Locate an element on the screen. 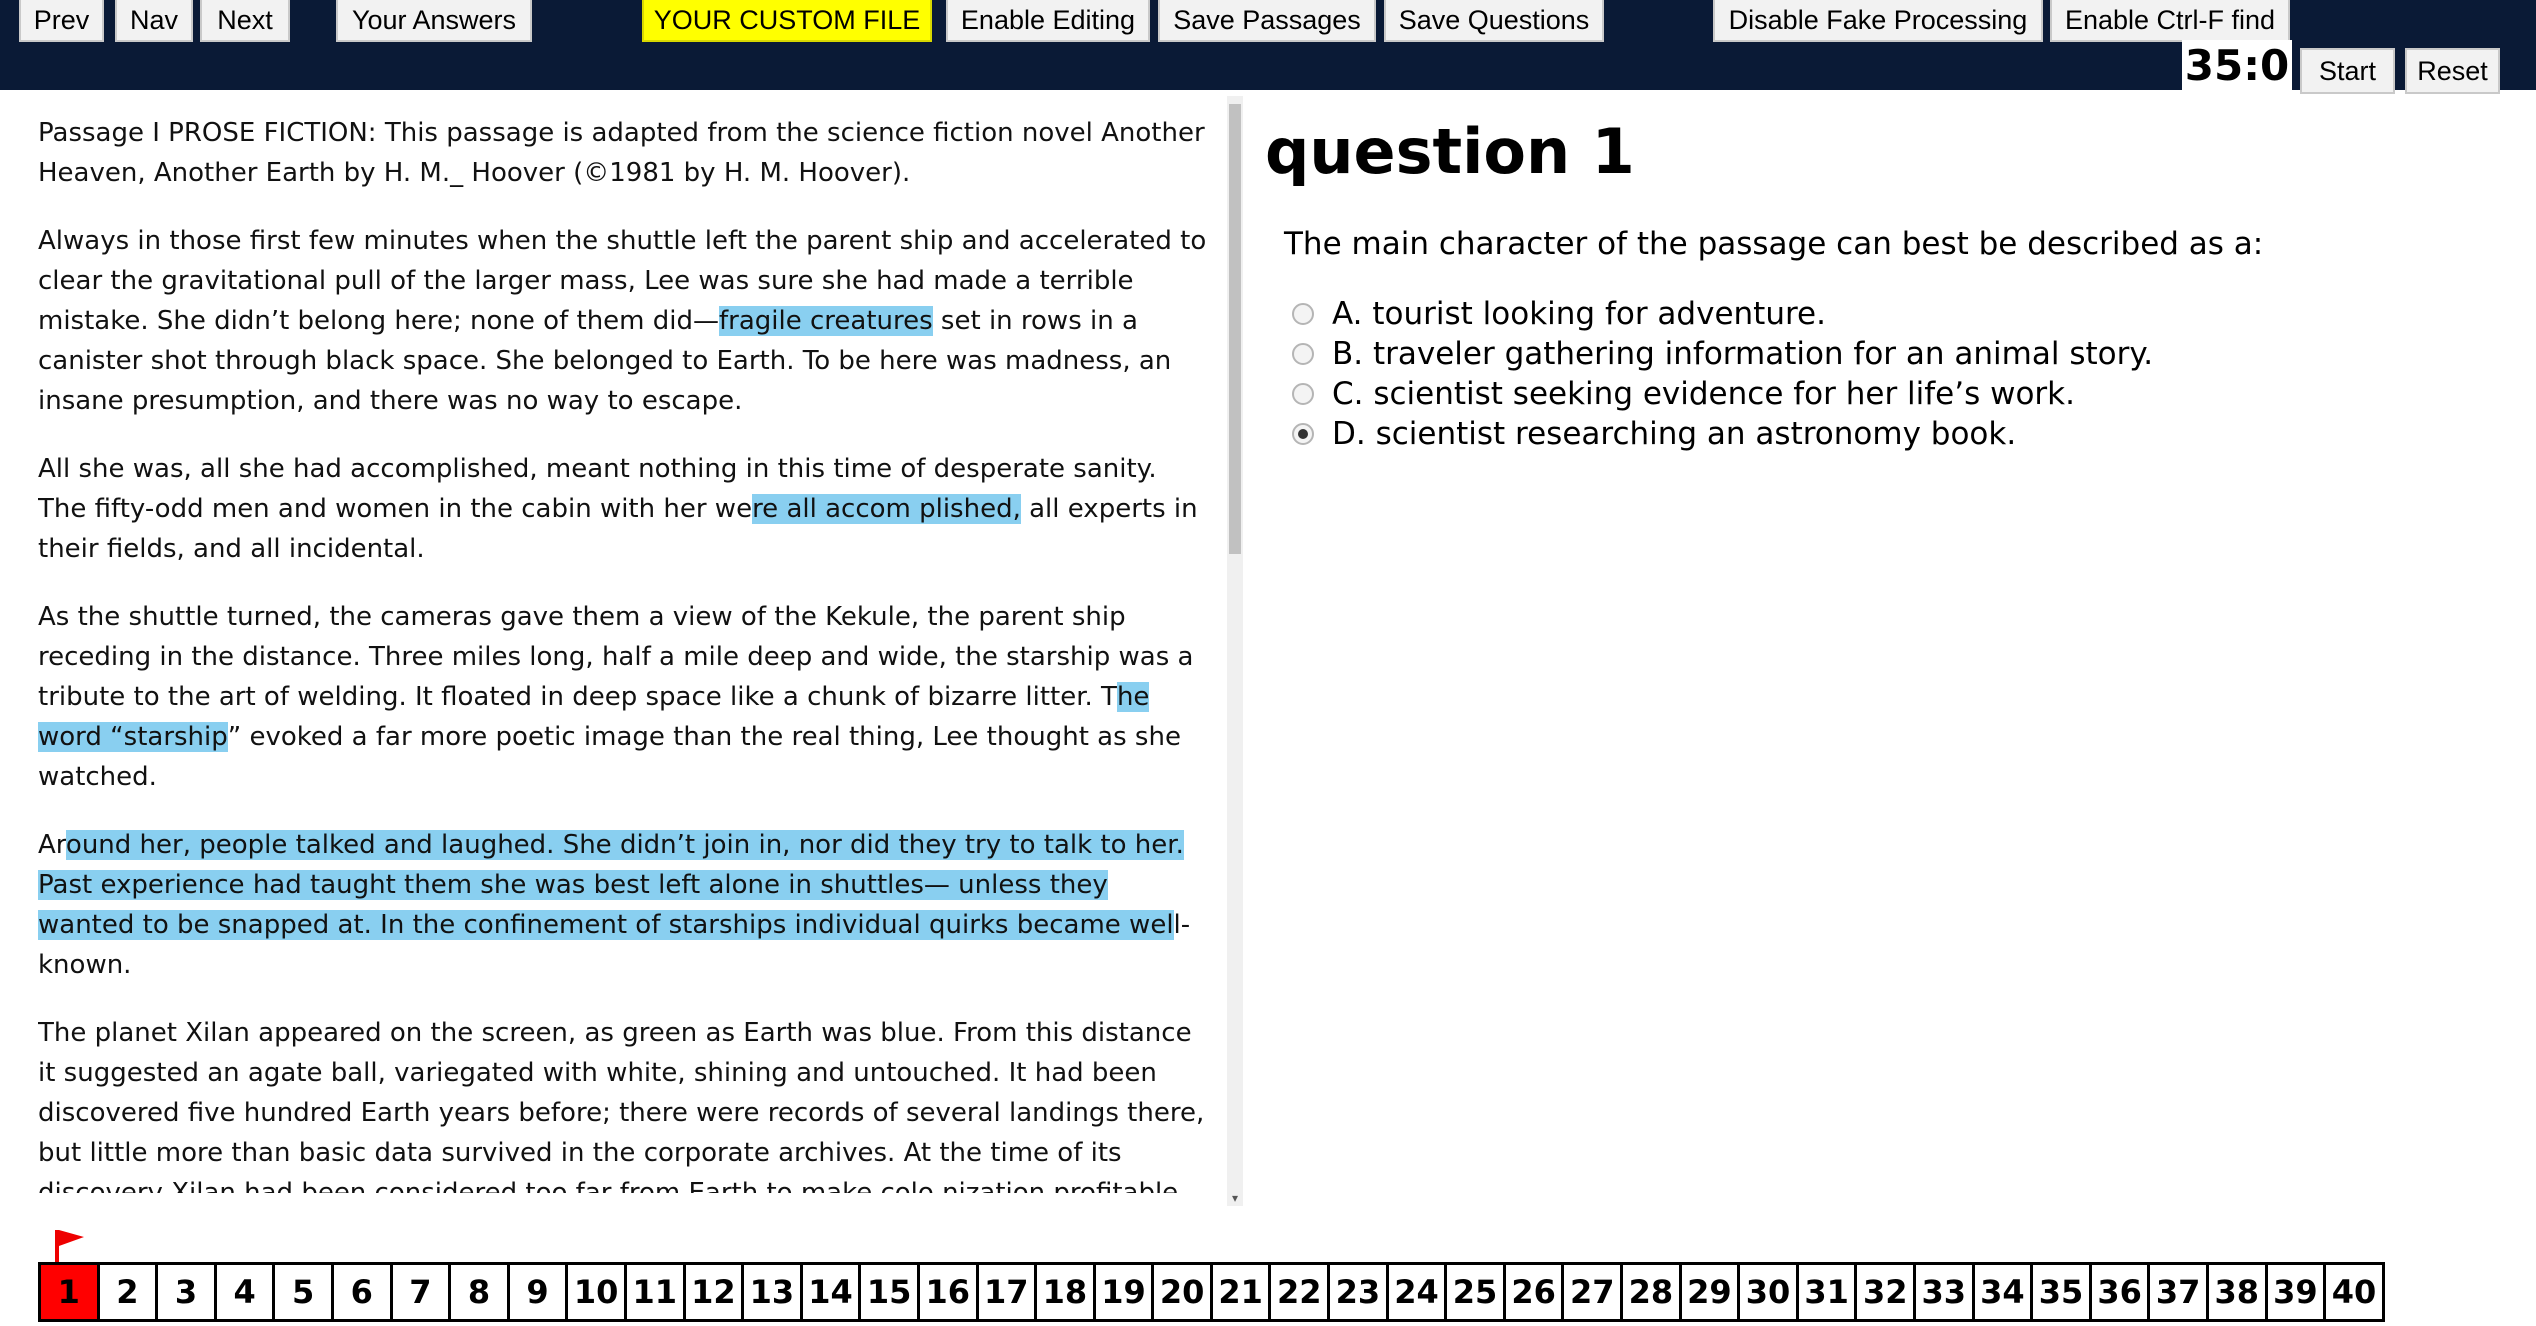 Image resolution: width=2536 pixels, height=1326 pixels. question-number-button: 15 is located at coordinates (889, 1292).